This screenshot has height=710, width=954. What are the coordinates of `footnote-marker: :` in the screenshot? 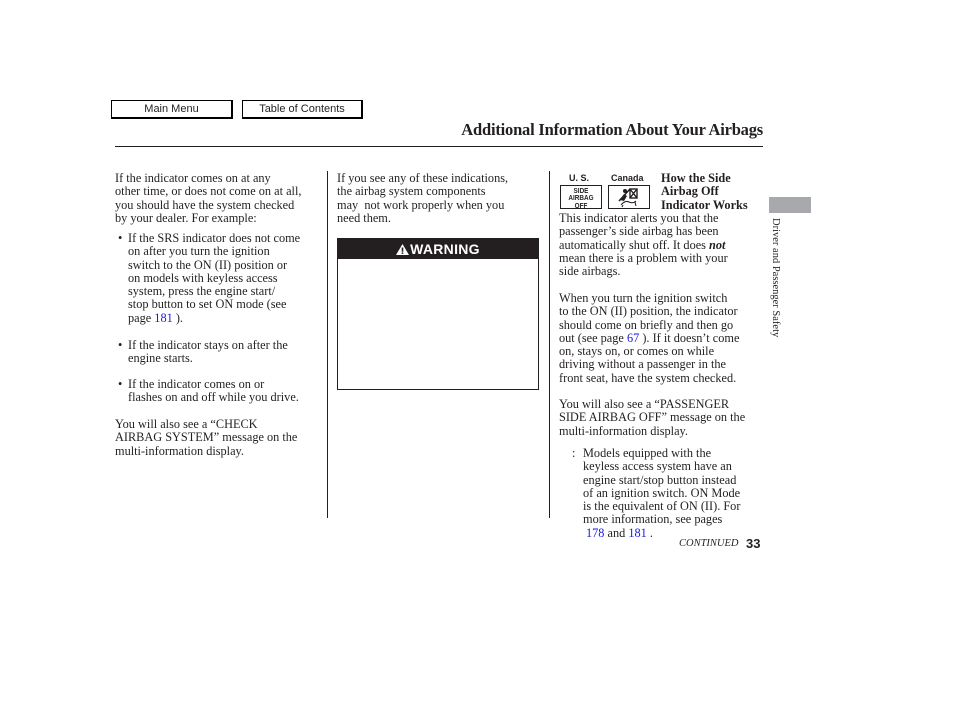 It's located at (574, 453).